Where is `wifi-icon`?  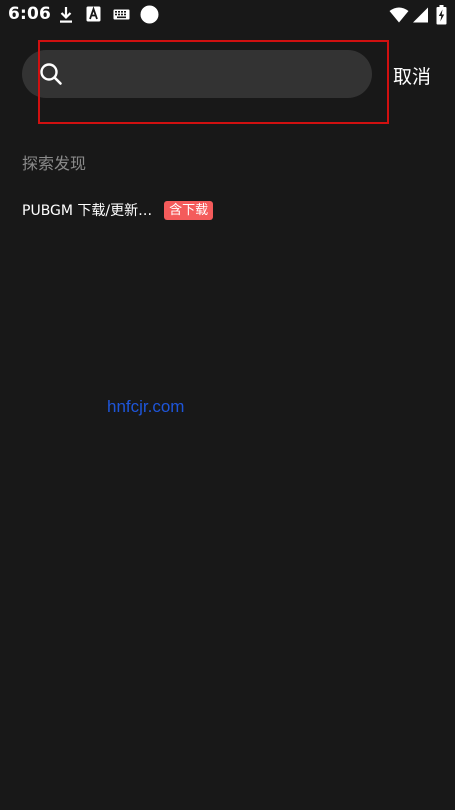 wifi-icon is located at coordinates (399, 15).